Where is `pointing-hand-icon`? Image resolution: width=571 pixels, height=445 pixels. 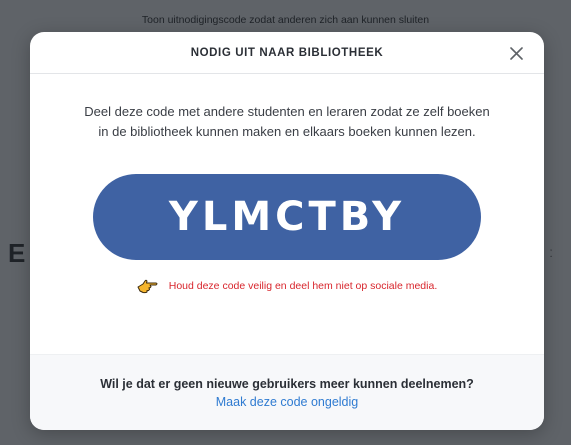
pointing-hand-icon is located at coordinates (147, 286).